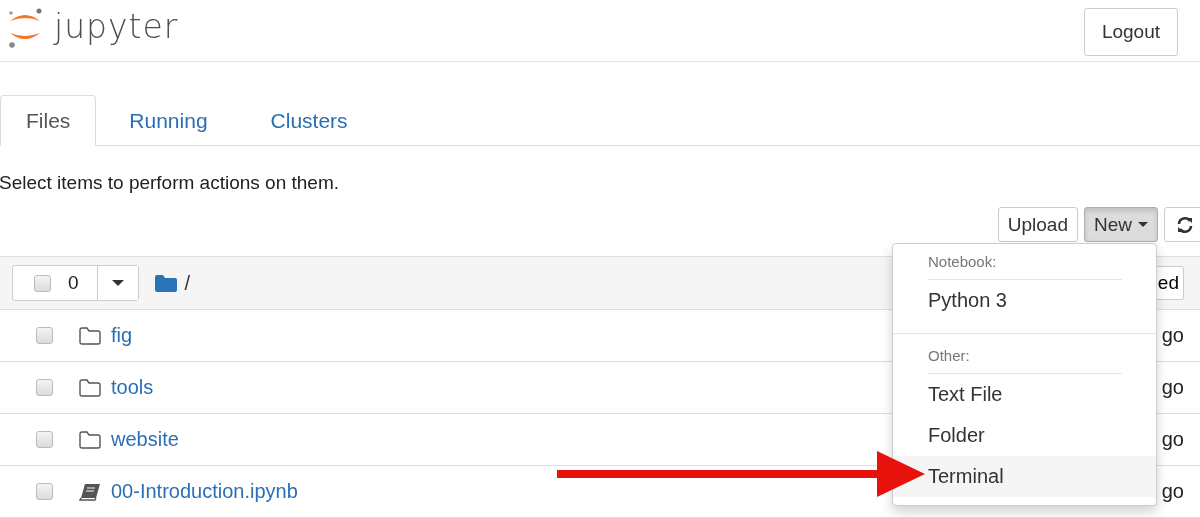  I want to click on logo-text: jupyter, so click(116, 26).